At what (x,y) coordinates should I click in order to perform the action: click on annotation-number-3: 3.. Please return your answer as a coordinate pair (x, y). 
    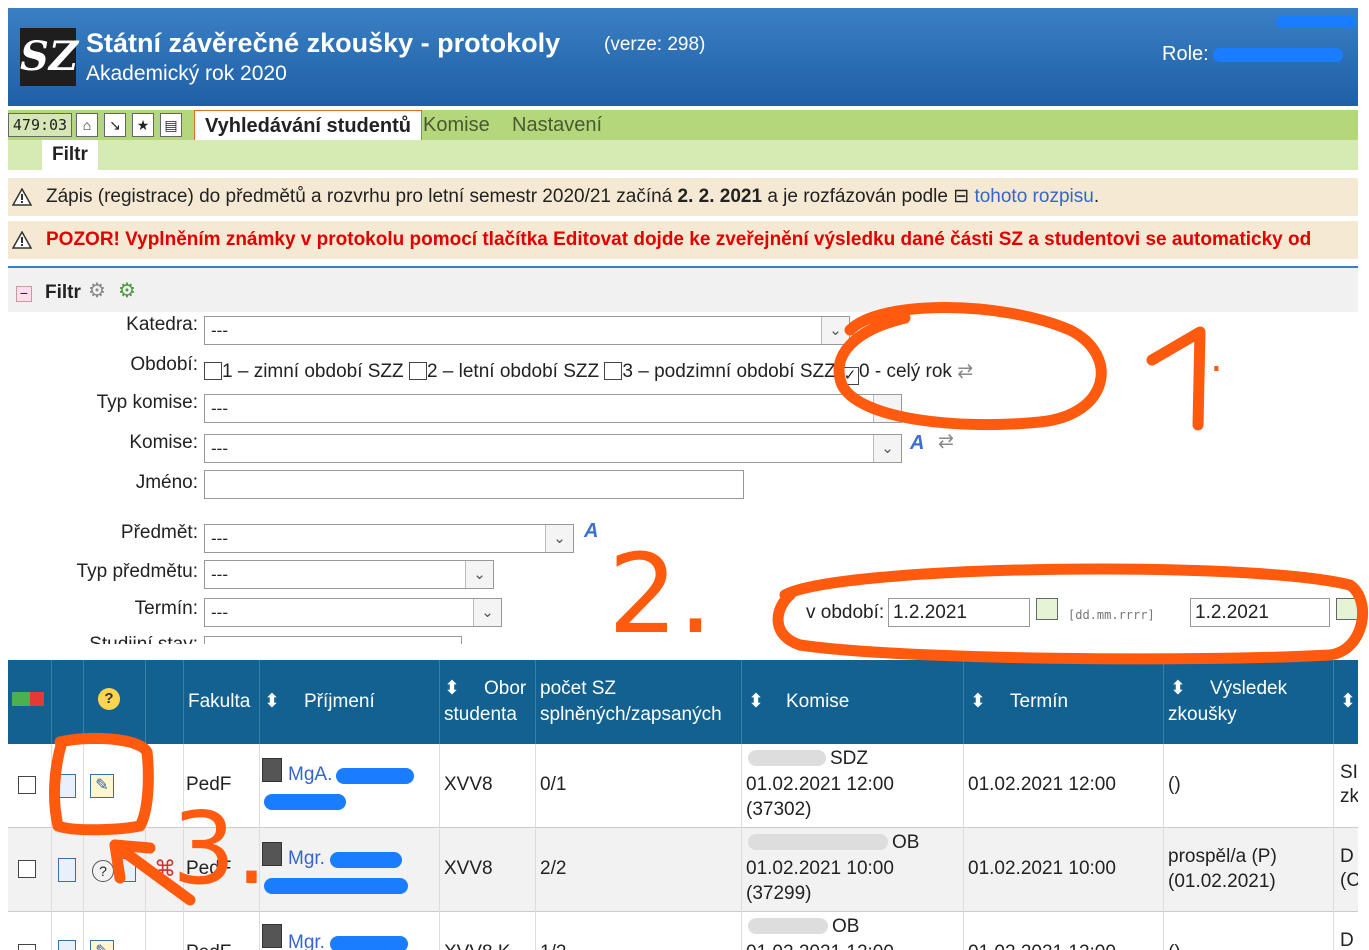
    Looking at the image, I should click on (220, 848).